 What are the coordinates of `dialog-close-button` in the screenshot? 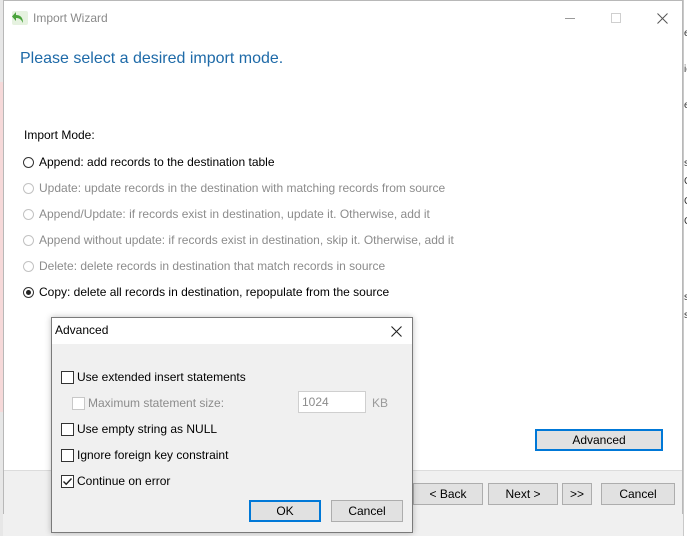 It's located at (396, 331).